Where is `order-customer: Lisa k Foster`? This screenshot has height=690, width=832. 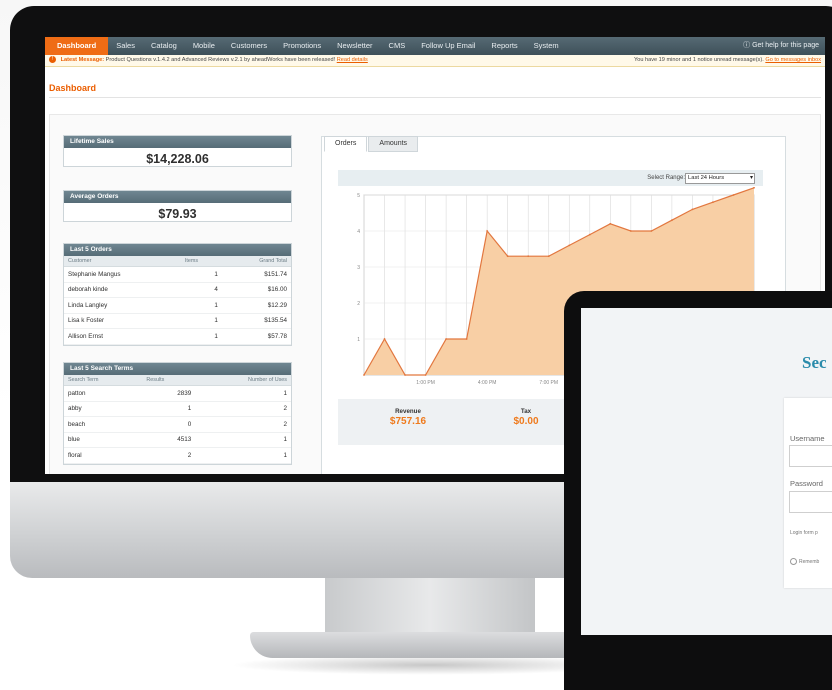
order-customer: Lisa k Foster is located at coordinates (122, 321).